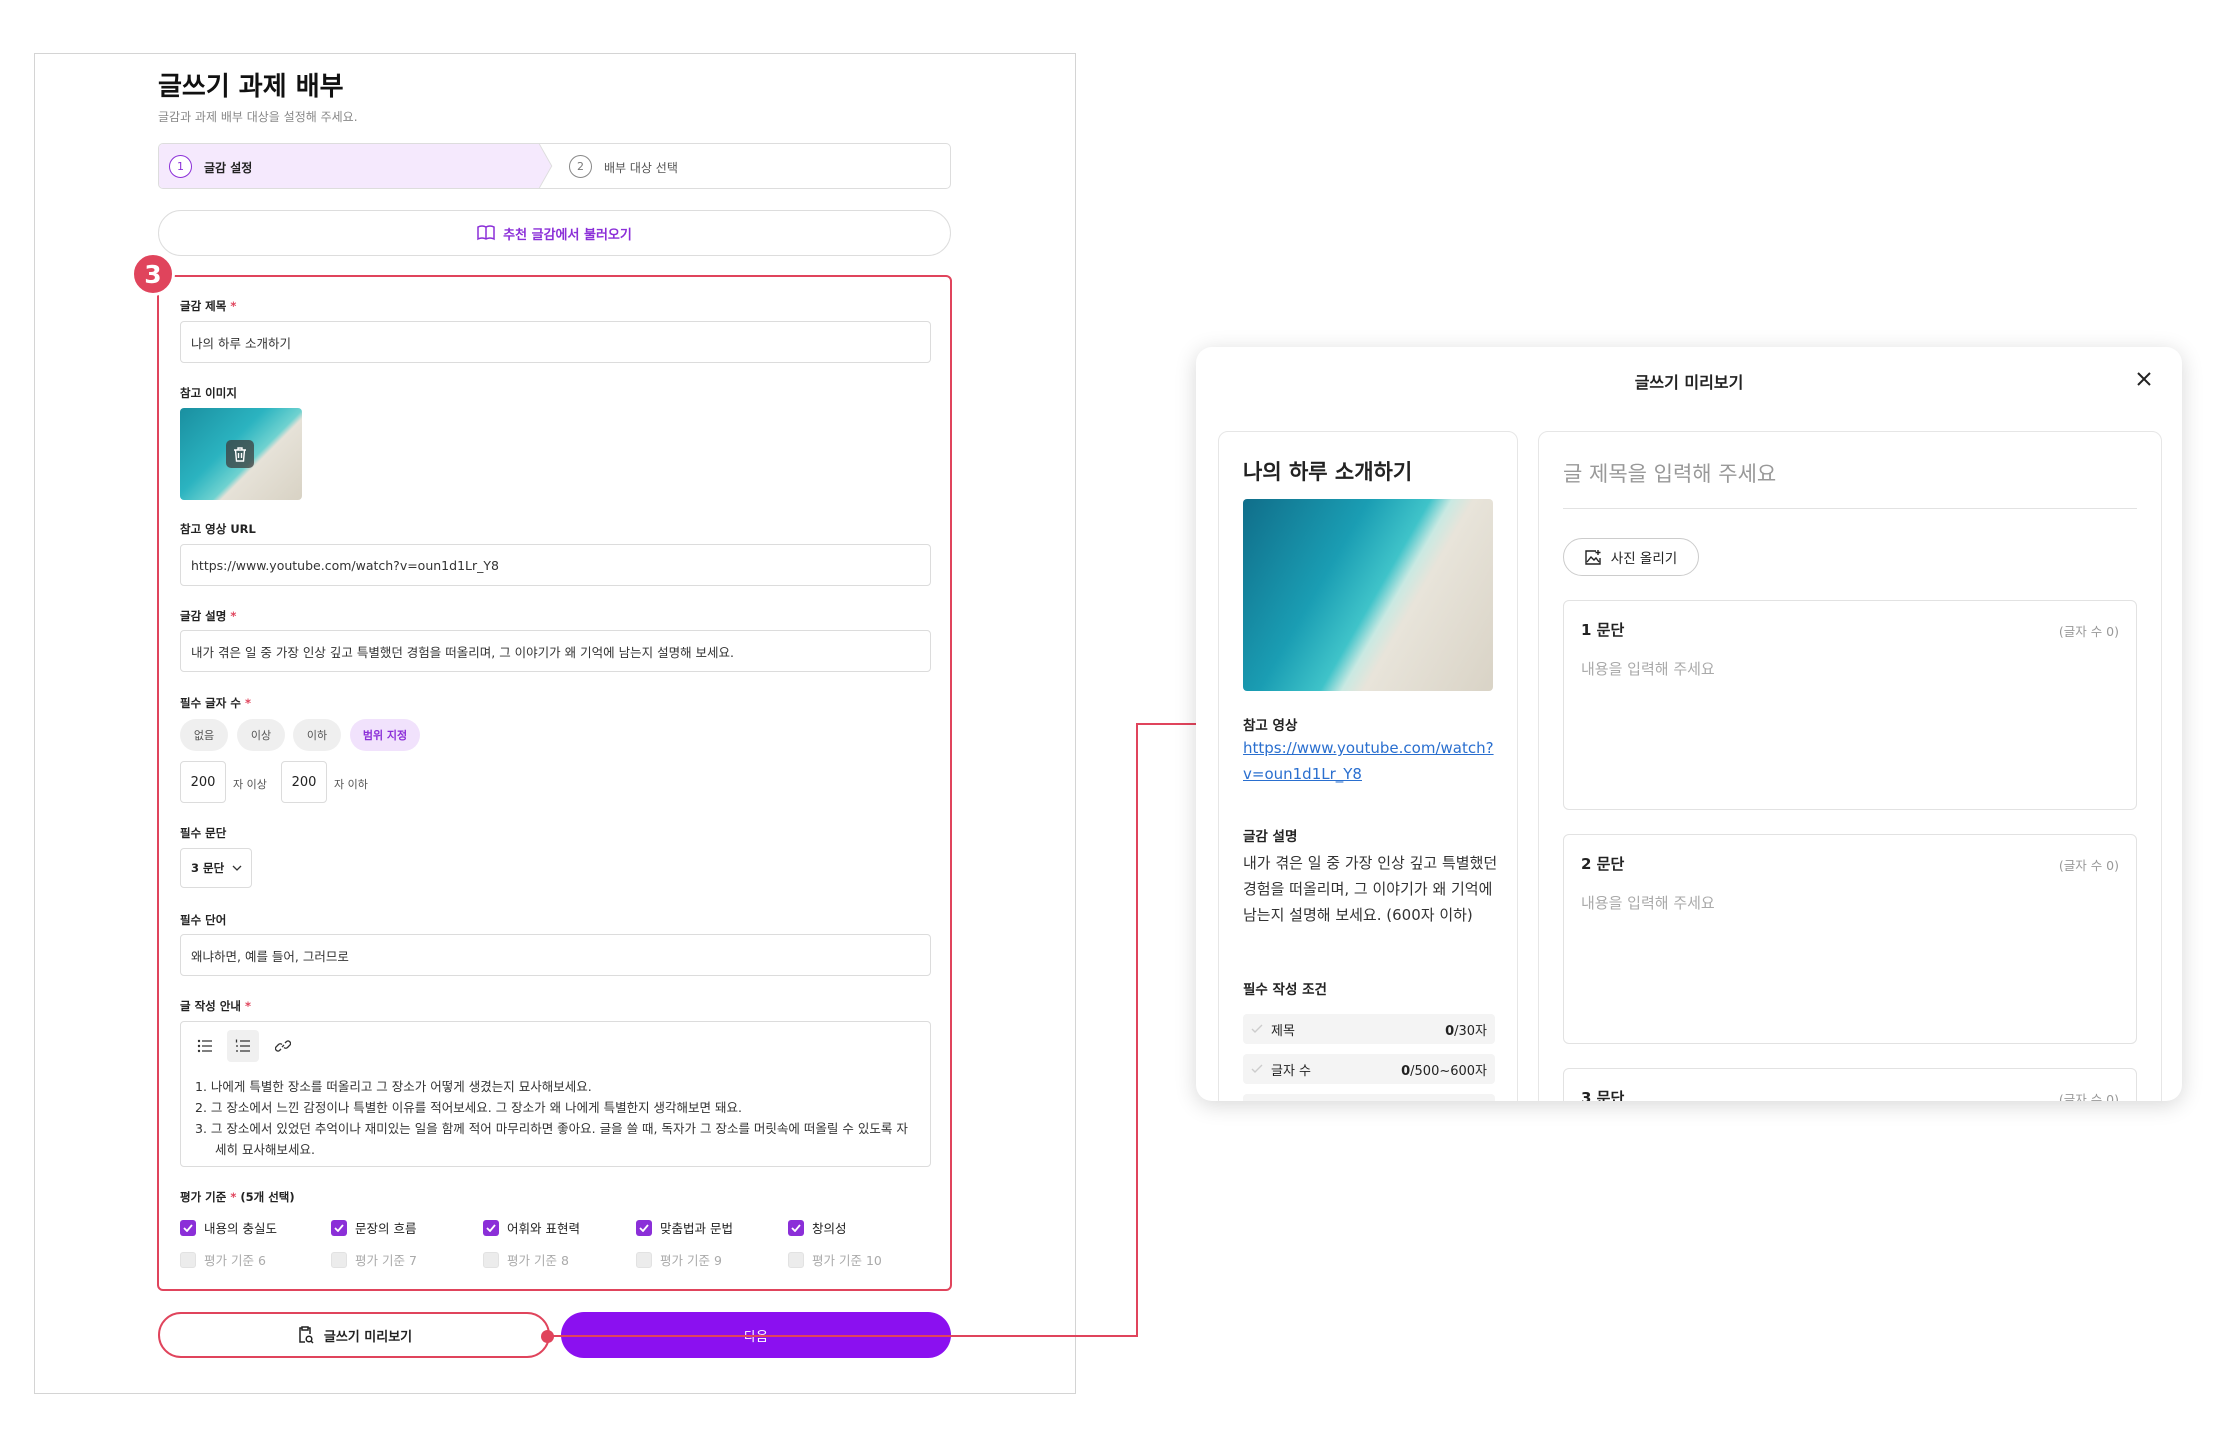 The image size is (2215, 1440). I want to click on preview-title: 글쓰기 미리보기, so click(1689, 382).